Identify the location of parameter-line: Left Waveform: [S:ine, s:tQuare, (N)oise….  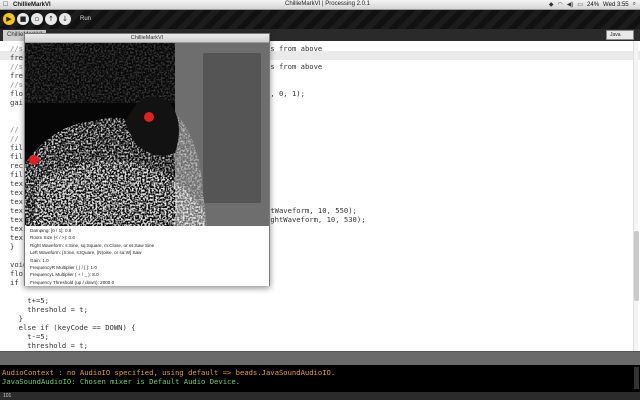
(86, 253).